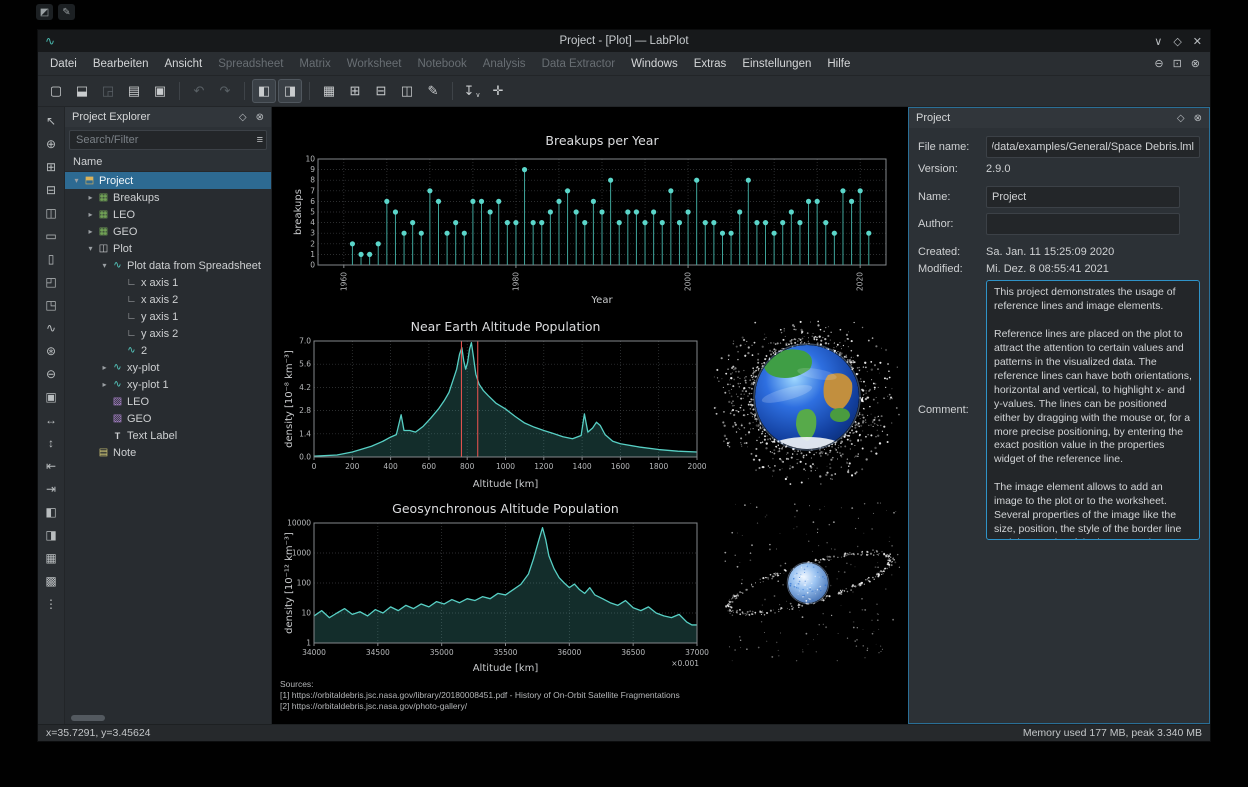 Image resolution: width=1248 pixels, height=787 pixels. What do you see at coordinates (1158, 63) in the screenshot?
I see `mdi-minimize-button: ⊖` at bounding box center [1158, 63].